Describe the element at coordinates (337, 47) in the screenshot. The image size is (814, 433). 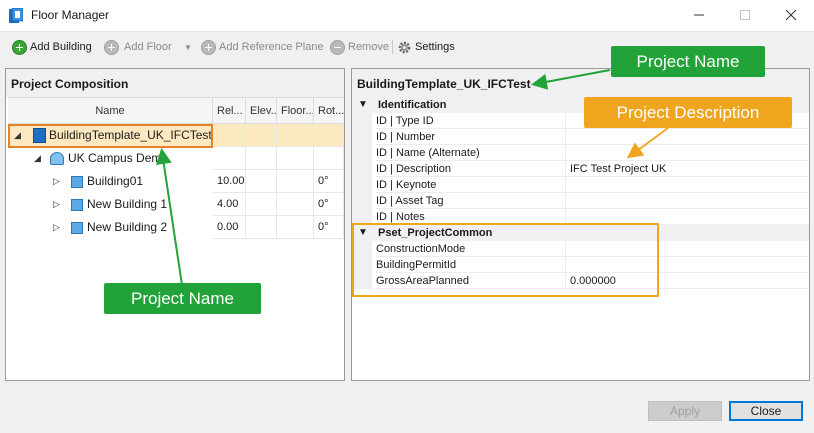
I see `remove-icon` at that location.